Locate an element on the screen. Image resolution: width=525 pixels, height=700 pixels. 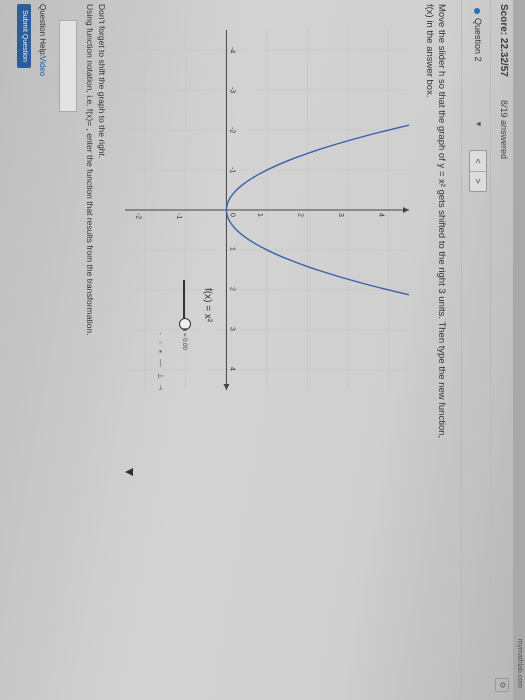
question-prompt-line2: f(x) in the answer box. is located at coordinates (429, 51).